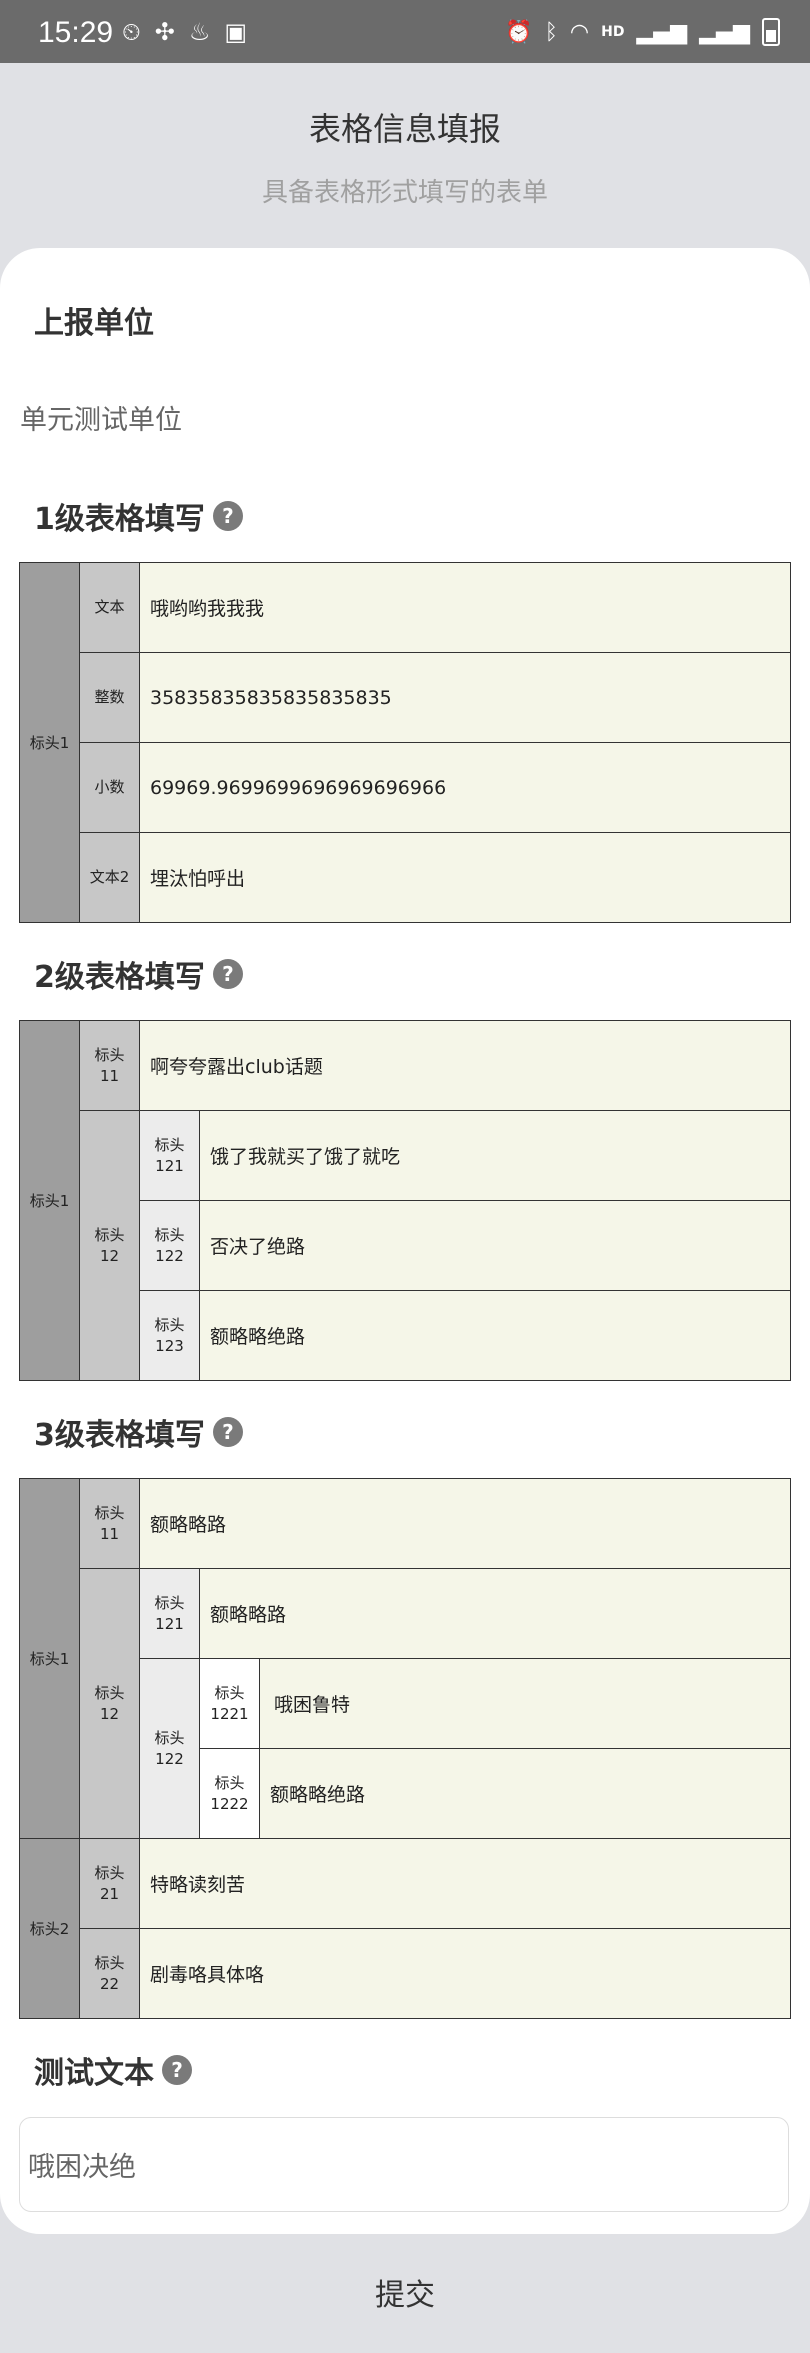 This screenshot has height=2353, width=810. What do you see at coordinates (613, 32) in the screenshot?
I see `network-type-label: HD` at bounding box center [613, 32].